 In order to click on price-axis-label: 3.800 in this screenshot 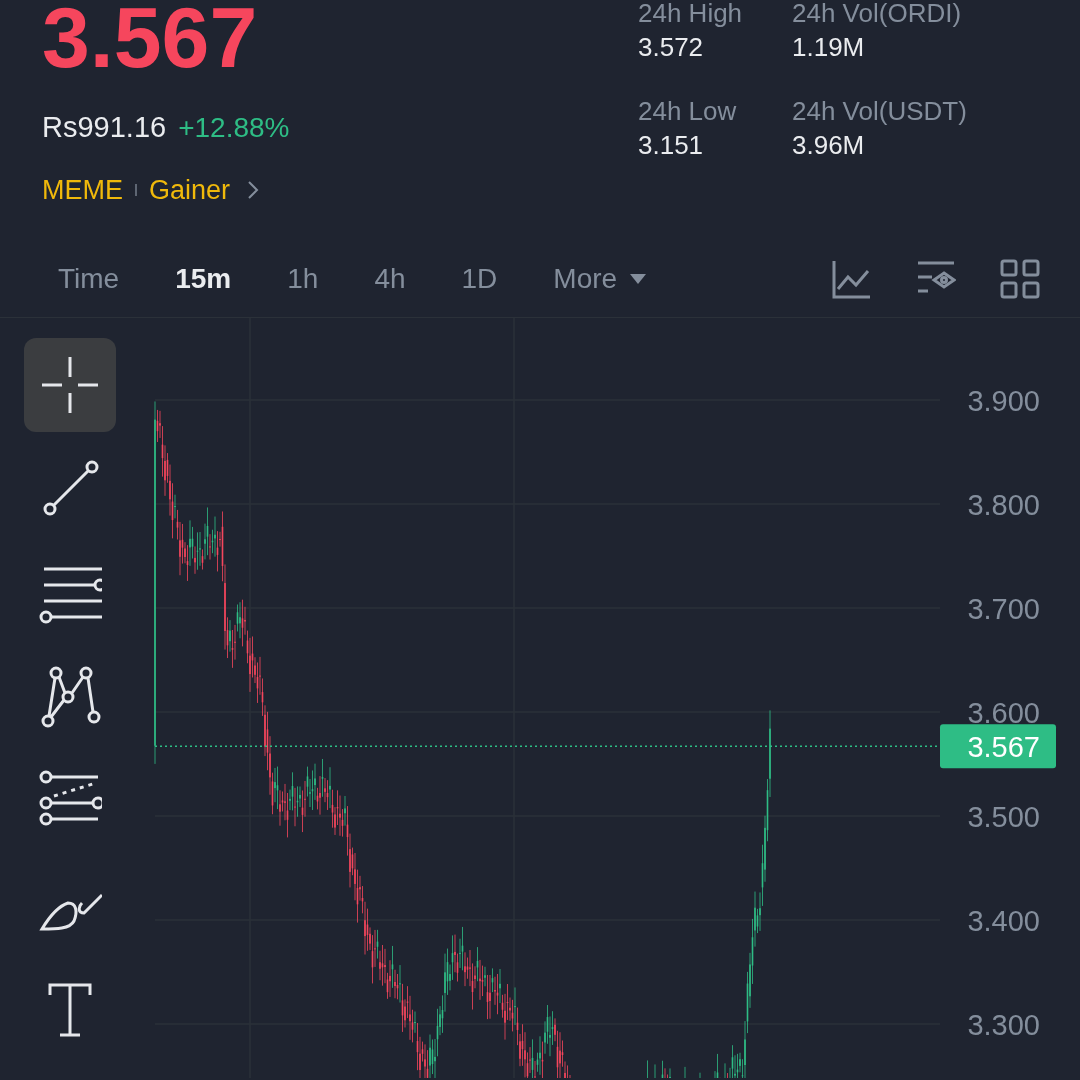, I will do `click(1003, 505)`.